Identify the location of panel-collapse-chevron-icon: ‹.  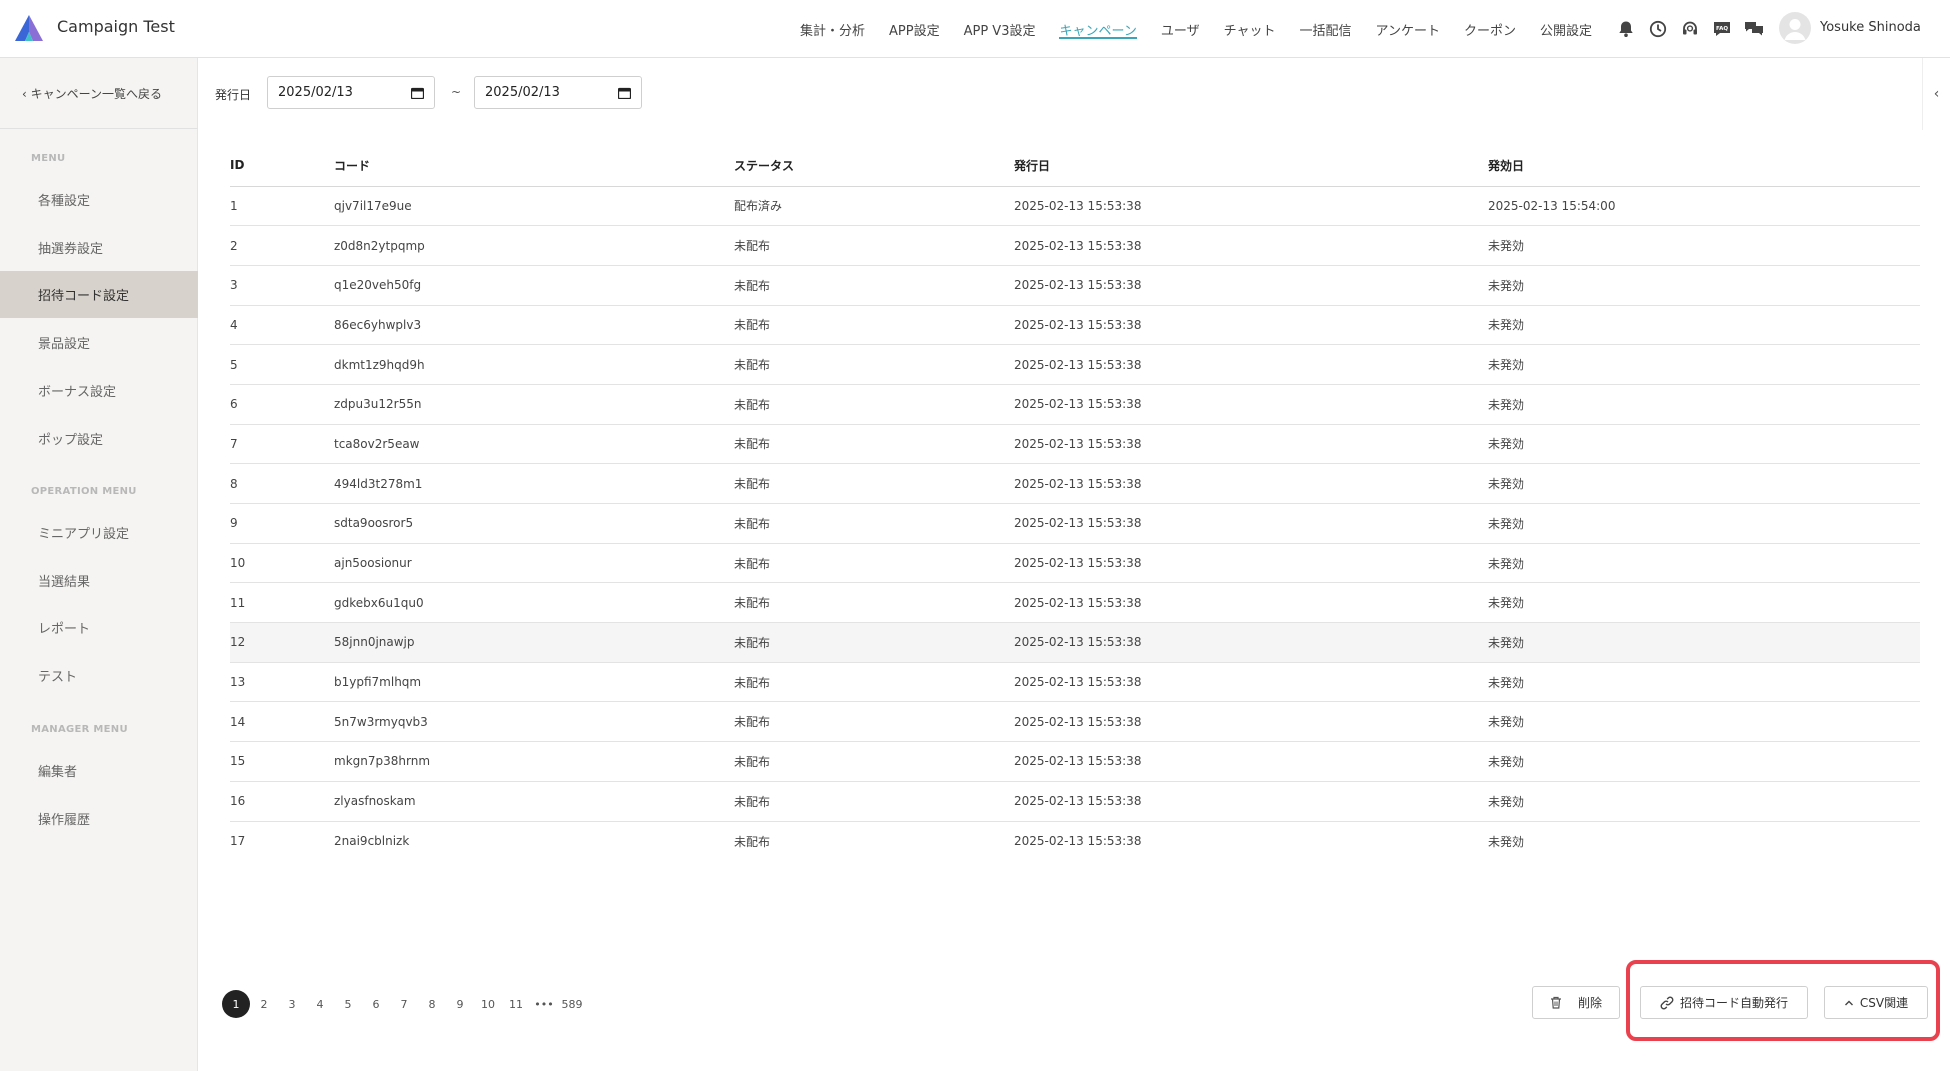
(1936, 94).